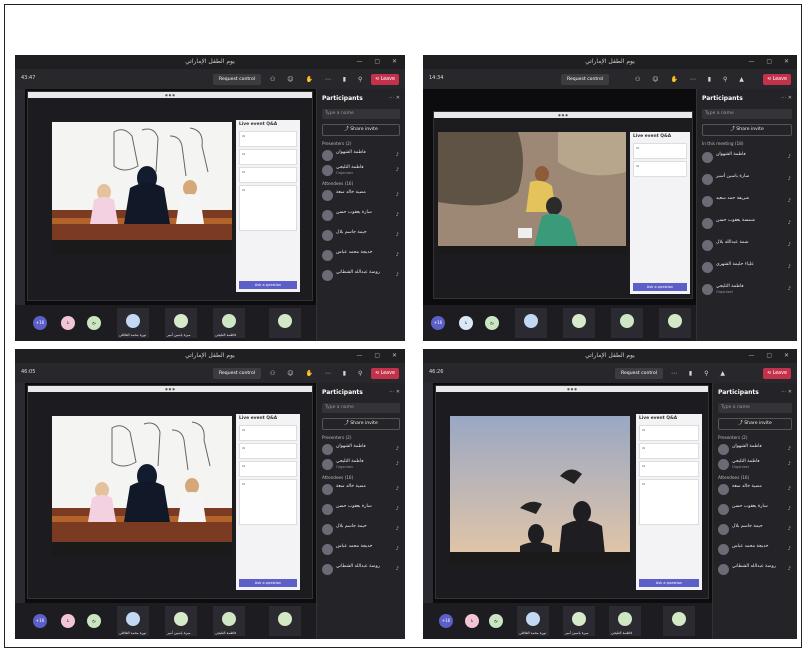 The image size is (807, 653). I want to click on participant-row: سارة ياسين أسير ♪, so click(747, 179).